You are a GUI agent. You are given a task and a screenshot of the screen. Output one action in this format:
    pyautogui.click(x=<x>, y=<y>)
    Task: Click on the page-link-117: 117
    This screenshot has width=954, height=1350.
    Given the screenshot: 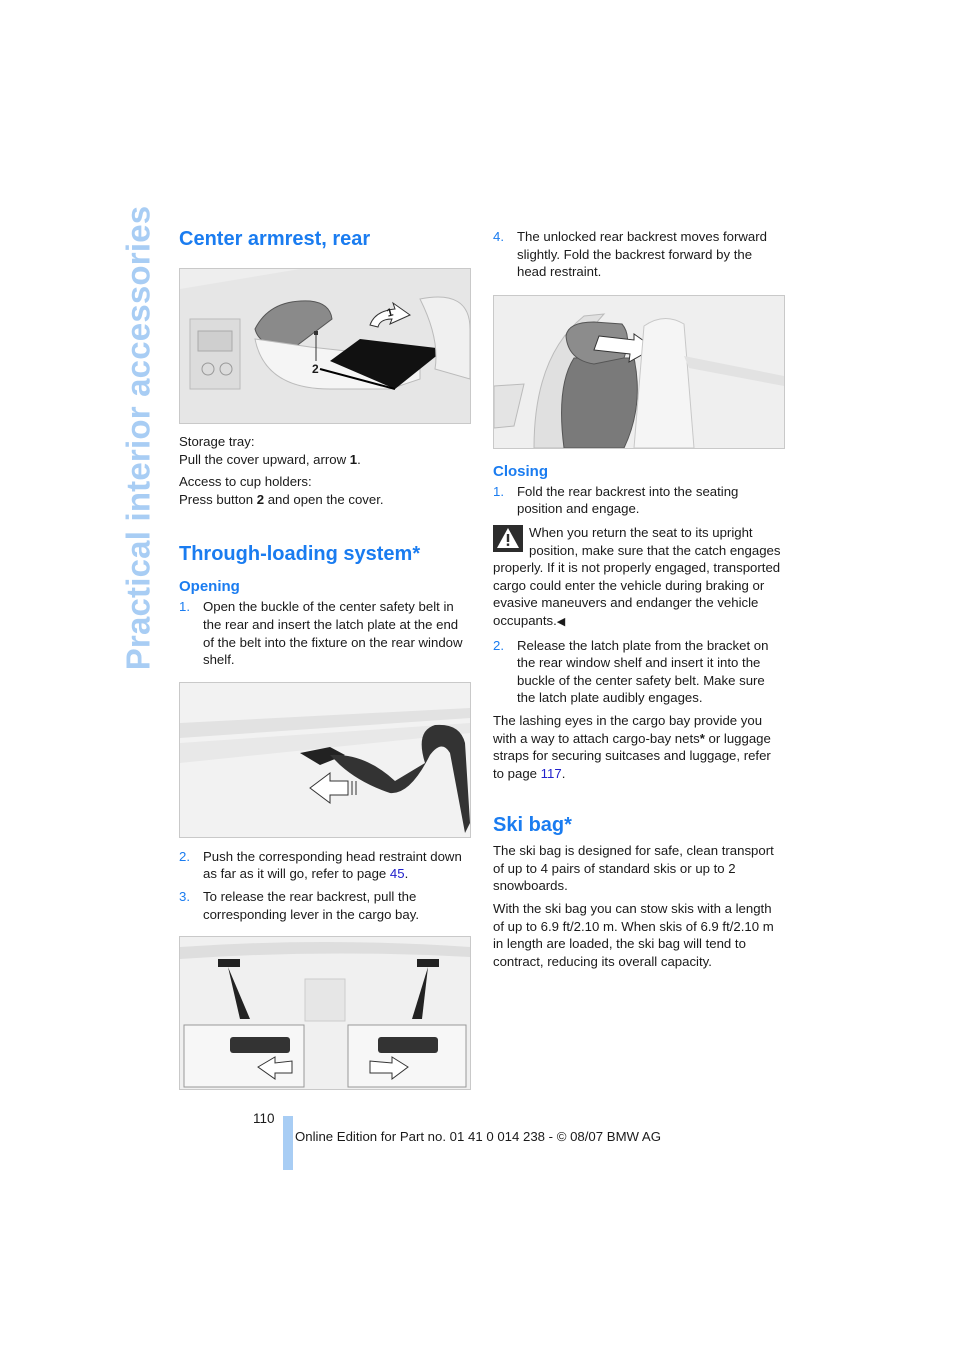 What is the action you would take?
    pyautogui.click(x=551, y=773)
    